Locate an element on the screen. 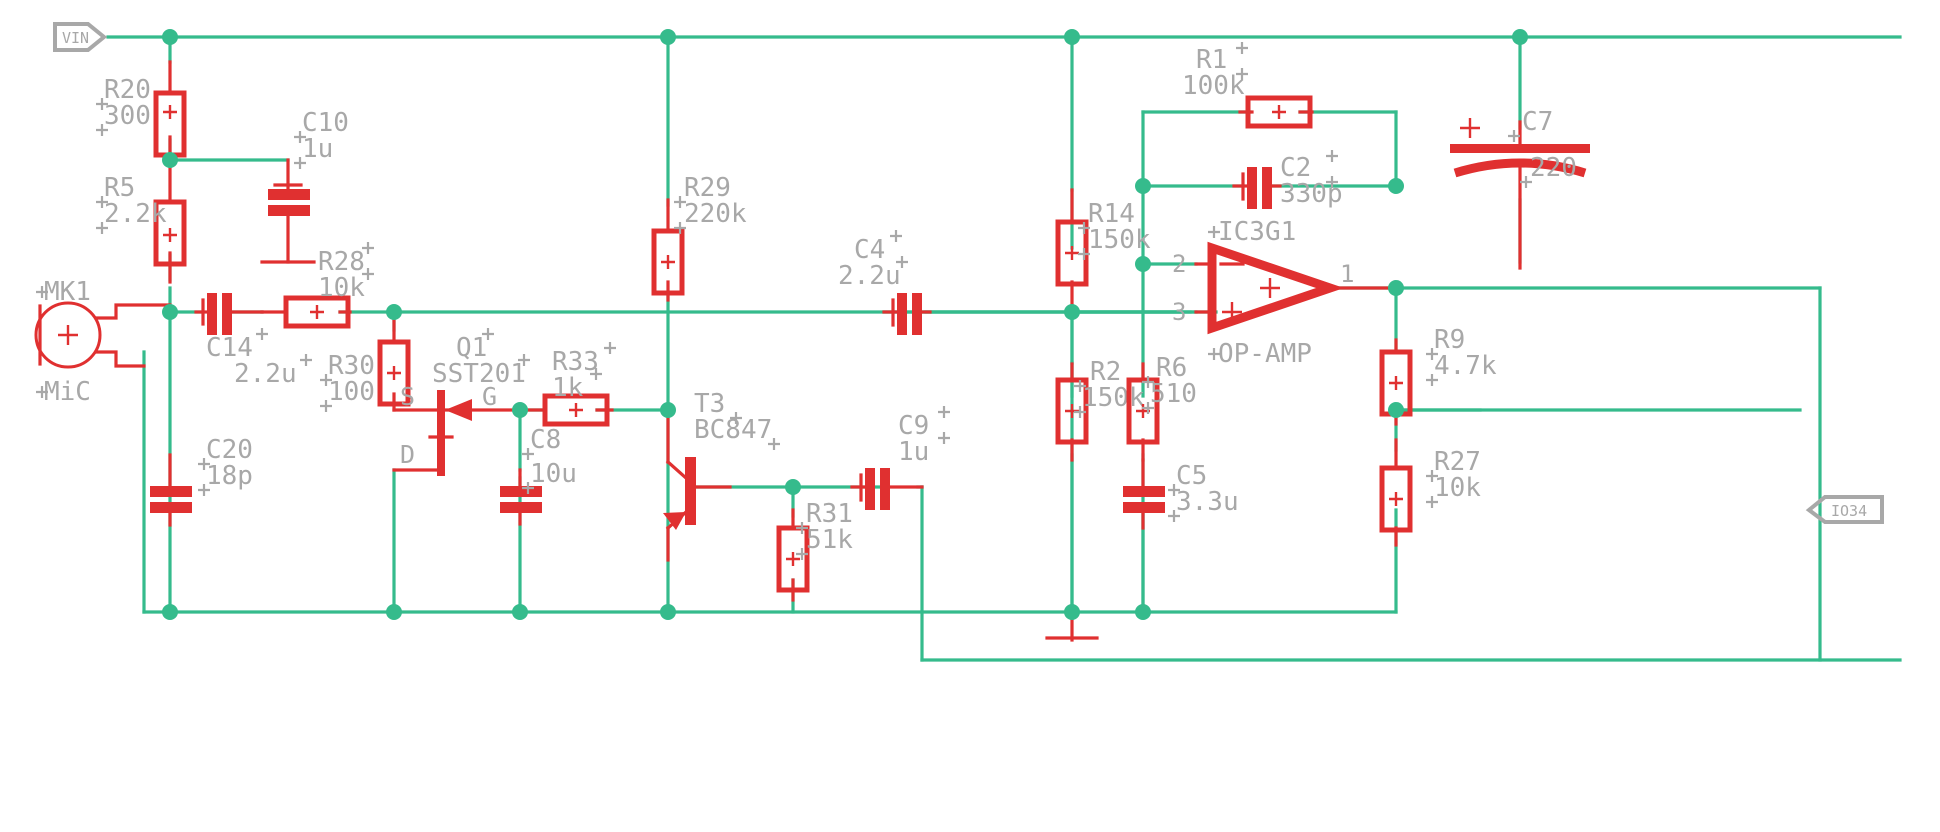 This screenshot has width=1940, height=832. r31-value: 51k is located at coordinates (829, 540).